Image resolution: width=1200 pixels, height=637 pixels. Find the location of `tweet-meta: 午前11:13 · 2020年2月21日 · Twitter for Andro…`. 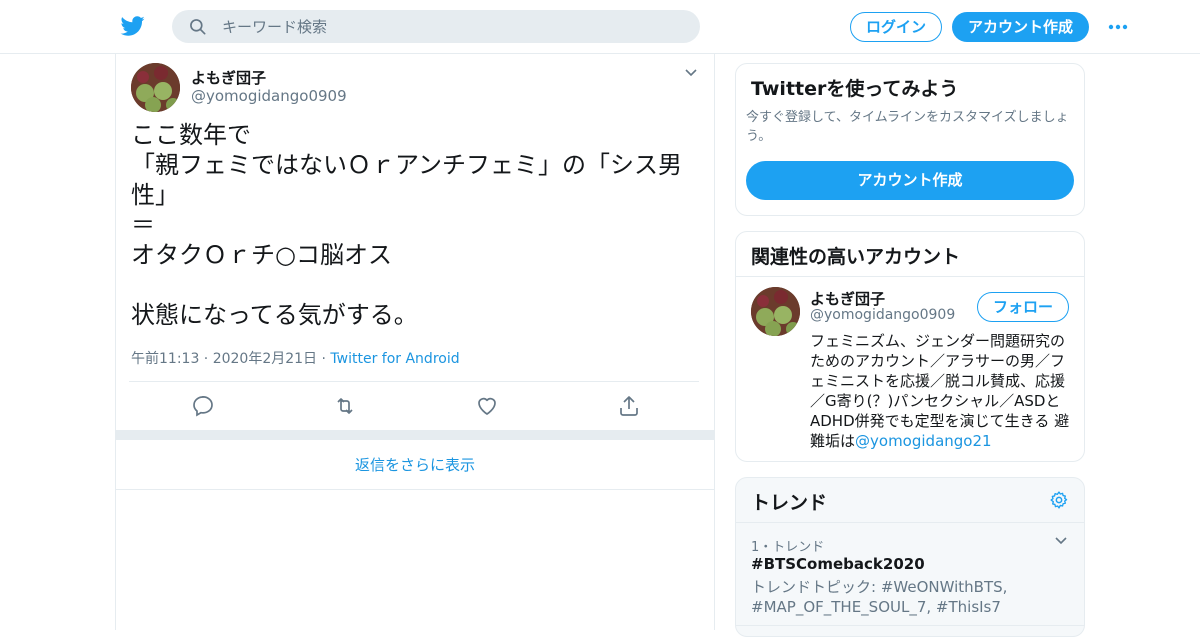

tweet-meta: 午前11:13 · 2020年2月21日 · Twitter for Andro… is located at coordinates (295, 358).